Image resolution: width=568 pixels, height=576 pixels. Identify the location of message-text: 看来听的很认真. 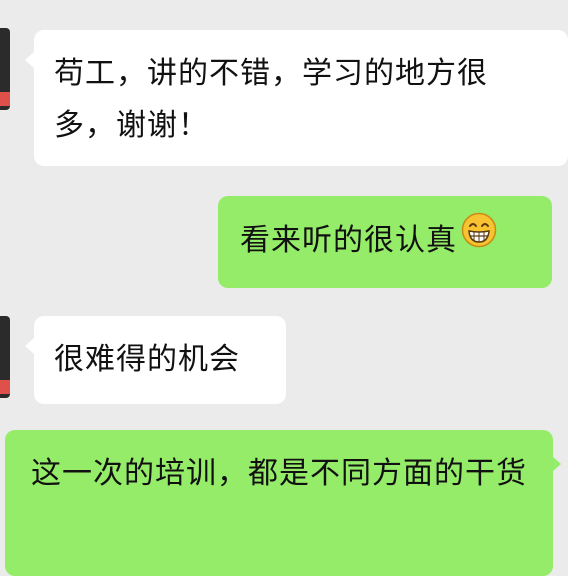
(348, 240).